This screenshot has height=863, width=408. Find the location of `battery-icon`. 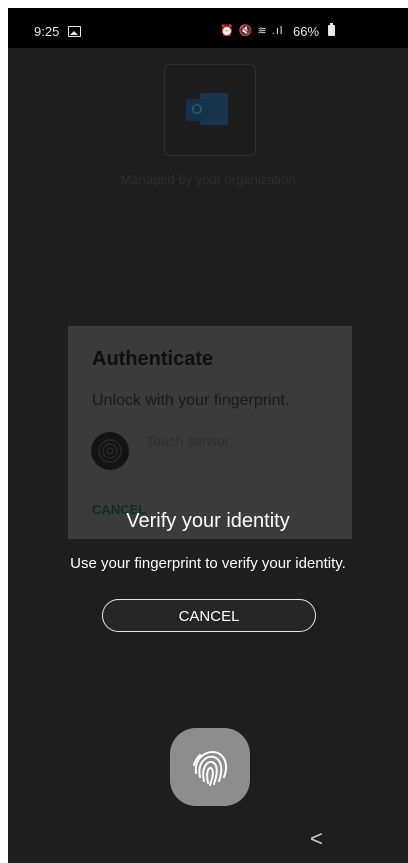

battery-icon is located at coordinates (331, 29).